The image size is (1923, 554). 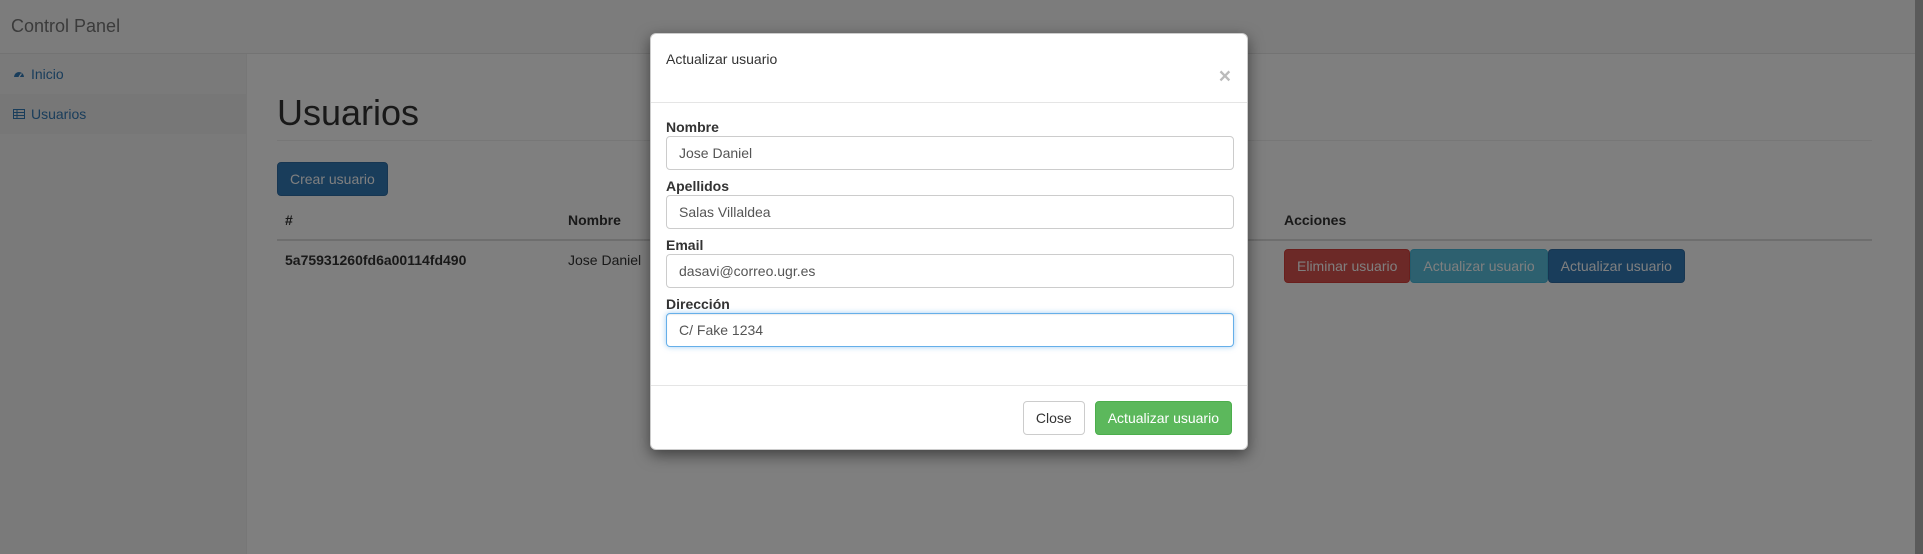 What do you see at coordinates (950, 271) in the screenshot?
I see `email-input` at bounding box center [950, 271].